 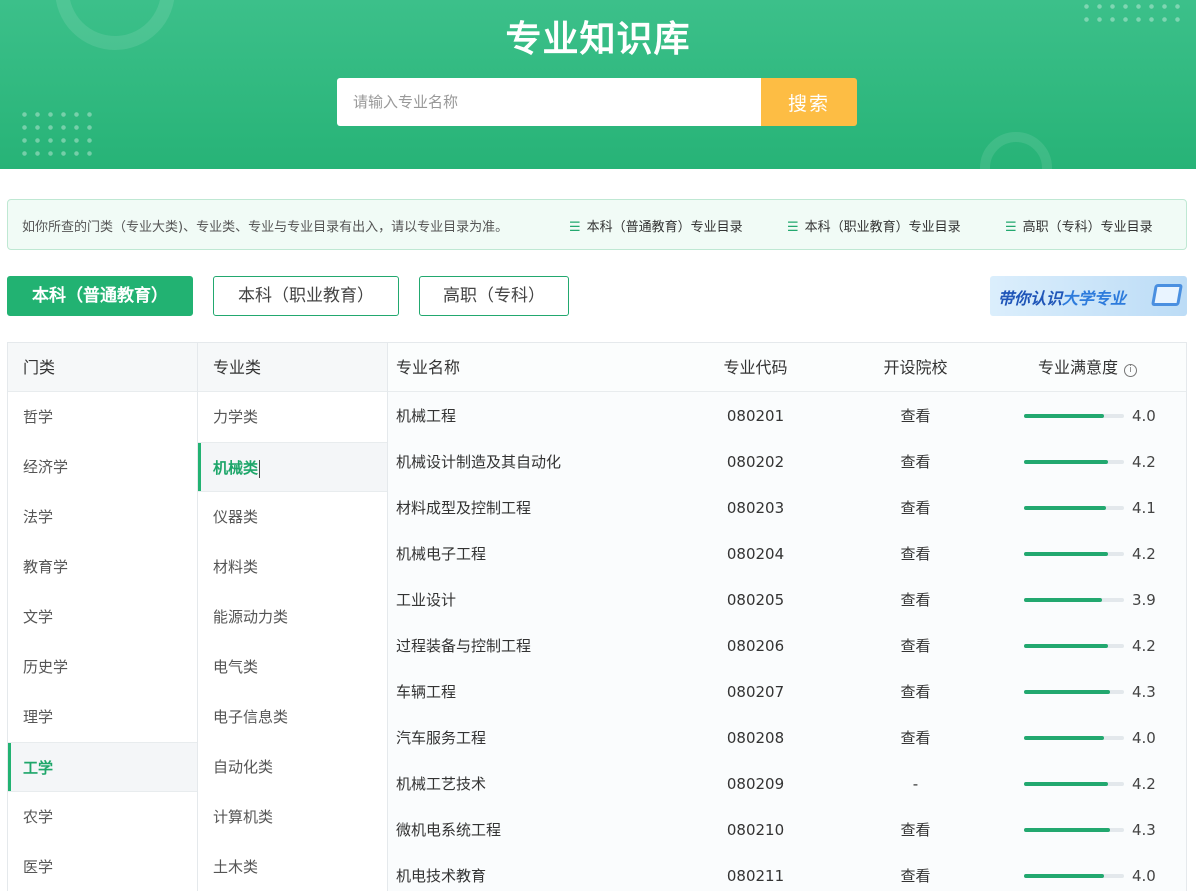 I want to click on major-name-link: 机械工艺技术, so click(x=441, y=784).